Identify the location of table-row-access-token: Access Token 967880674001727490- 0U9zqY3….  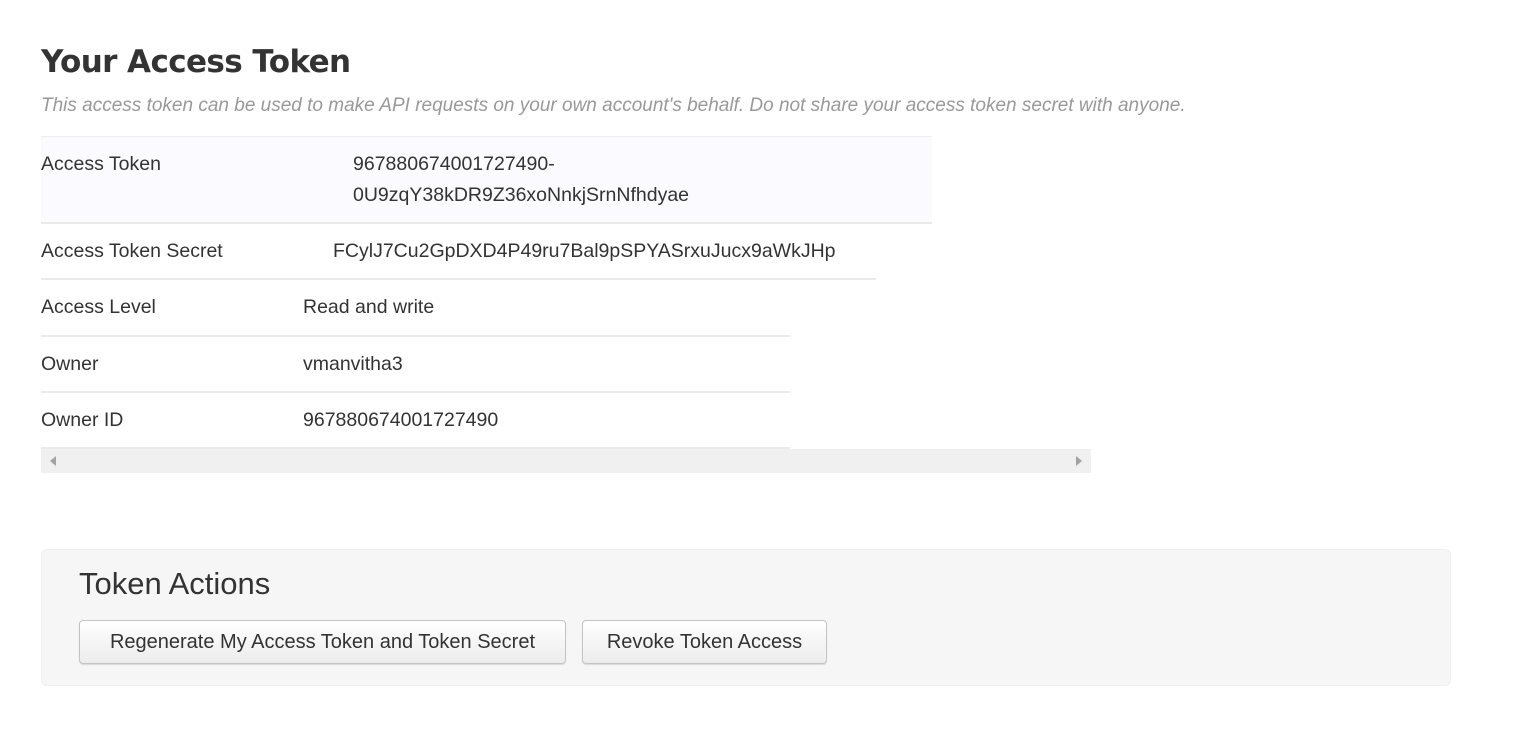
(486, 180).